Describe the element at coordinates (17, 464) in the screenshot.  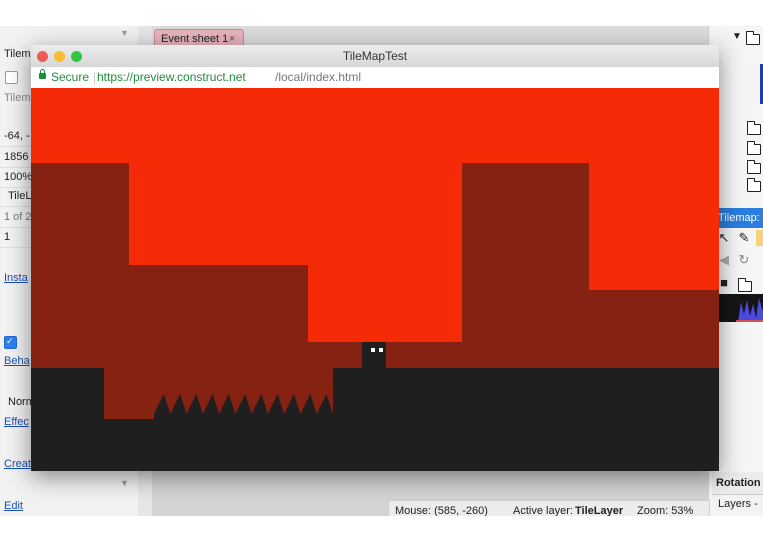
I see `create-link: Creat` at that location.